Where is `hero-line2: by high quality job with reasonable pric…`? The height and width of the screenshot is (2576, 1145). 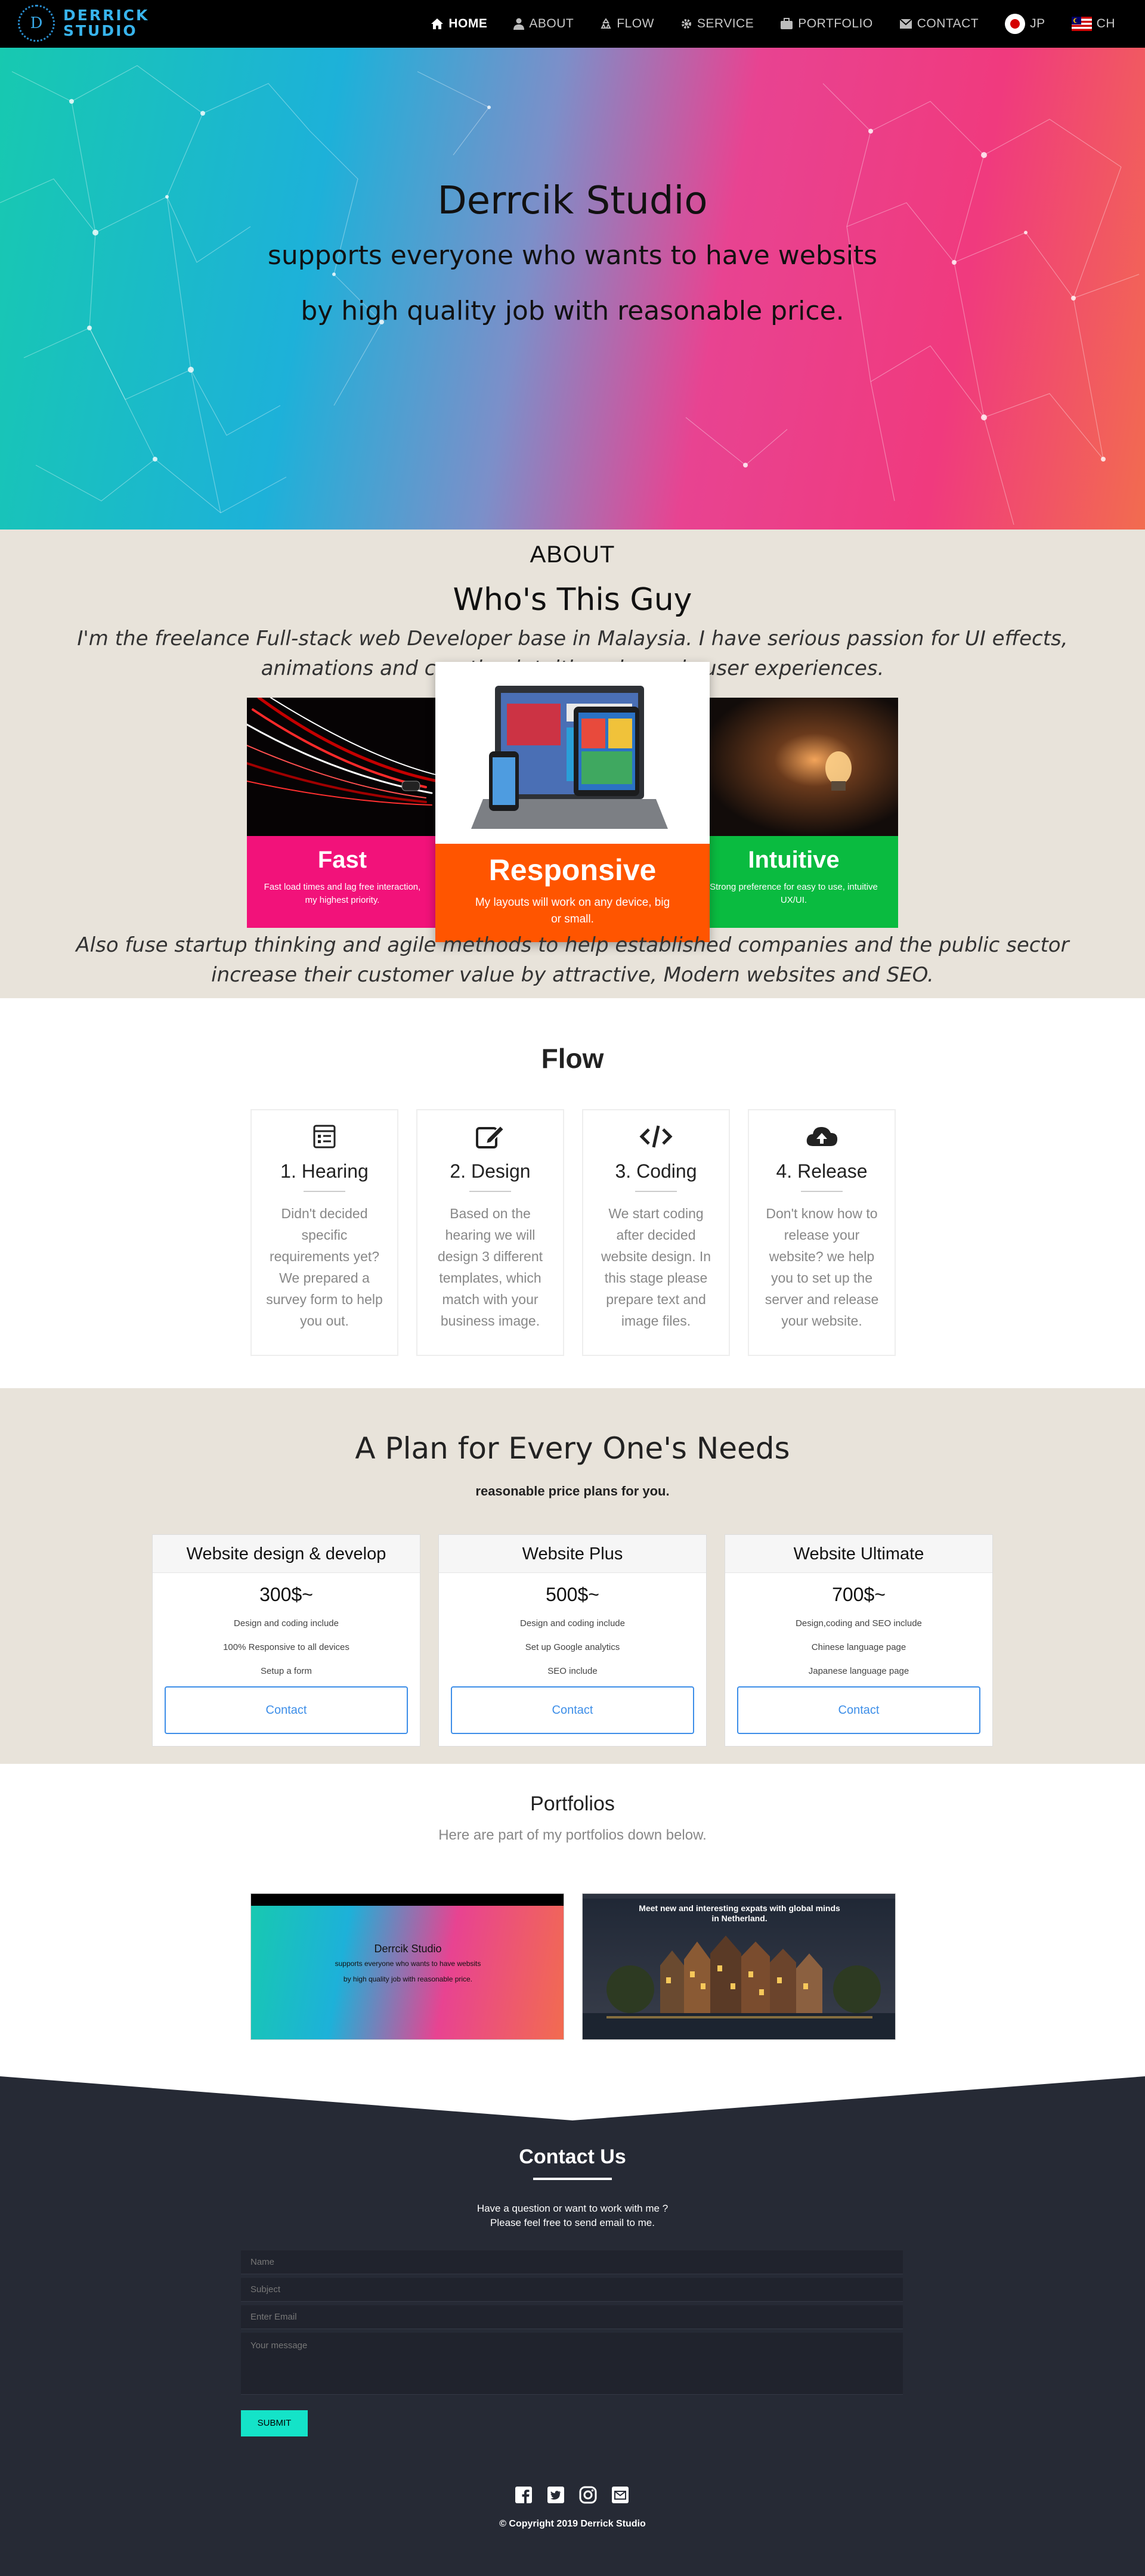
hero-line2: by high quality job with reasonable pric… is located at coordinates (572, 311).